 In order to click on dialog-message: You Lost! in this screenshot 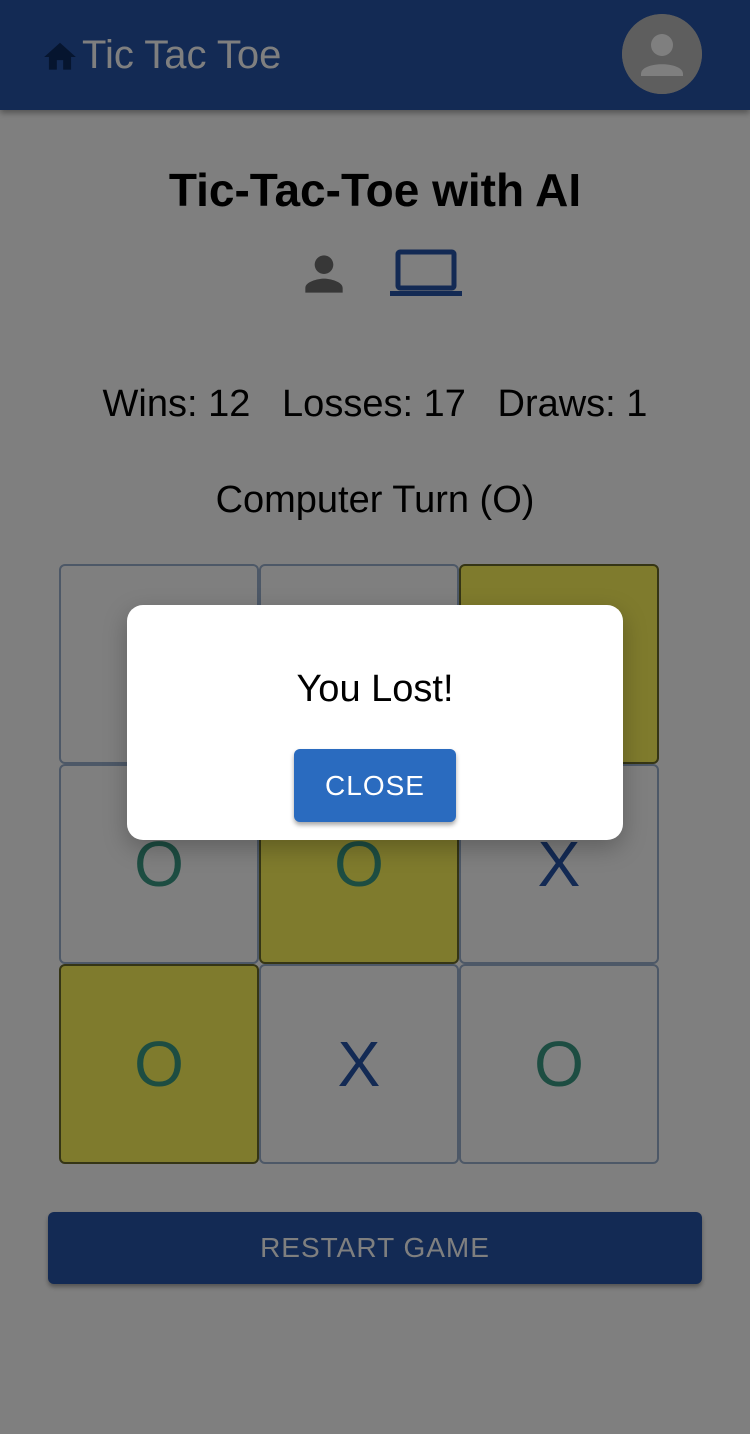, I will do `click(375, 689)`.